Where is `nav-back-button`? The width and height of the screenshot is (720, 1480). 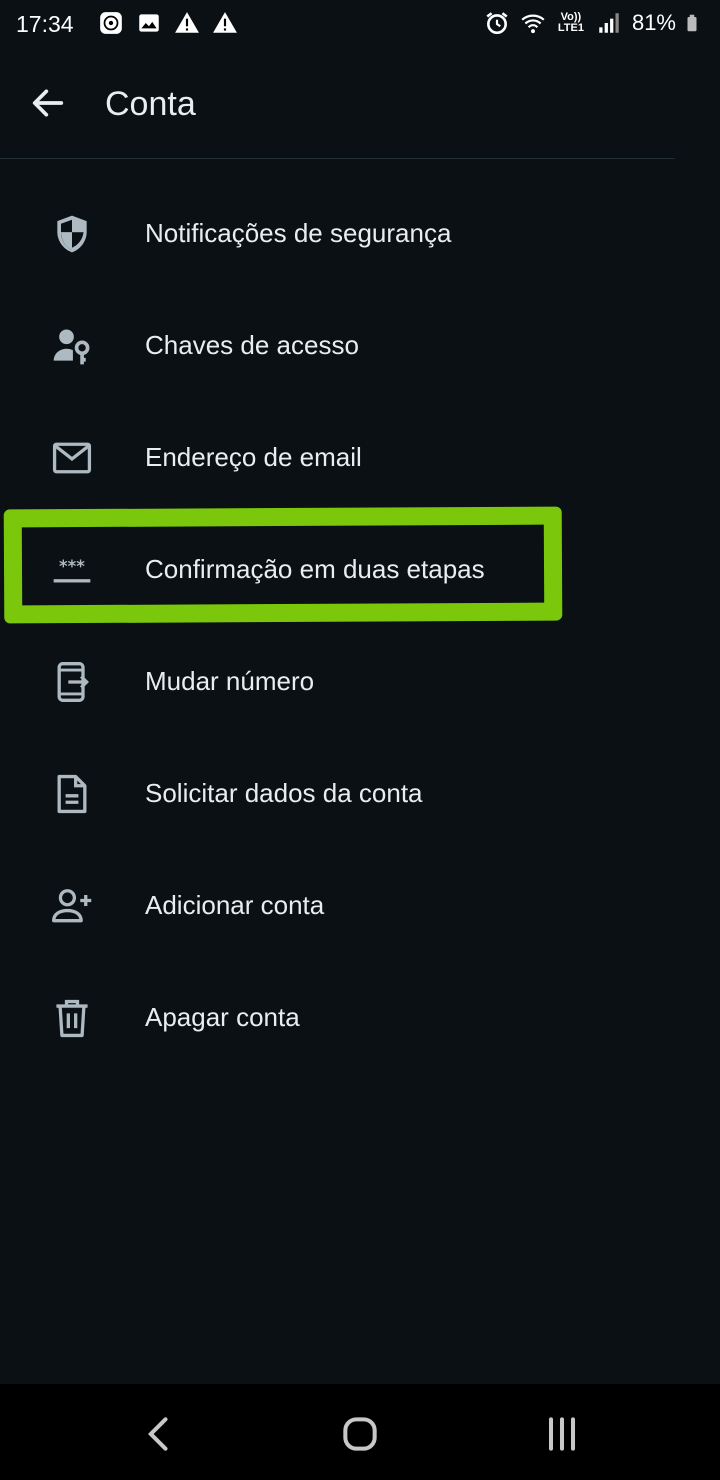 nav-back-button is located at coordinates (160, 1434).